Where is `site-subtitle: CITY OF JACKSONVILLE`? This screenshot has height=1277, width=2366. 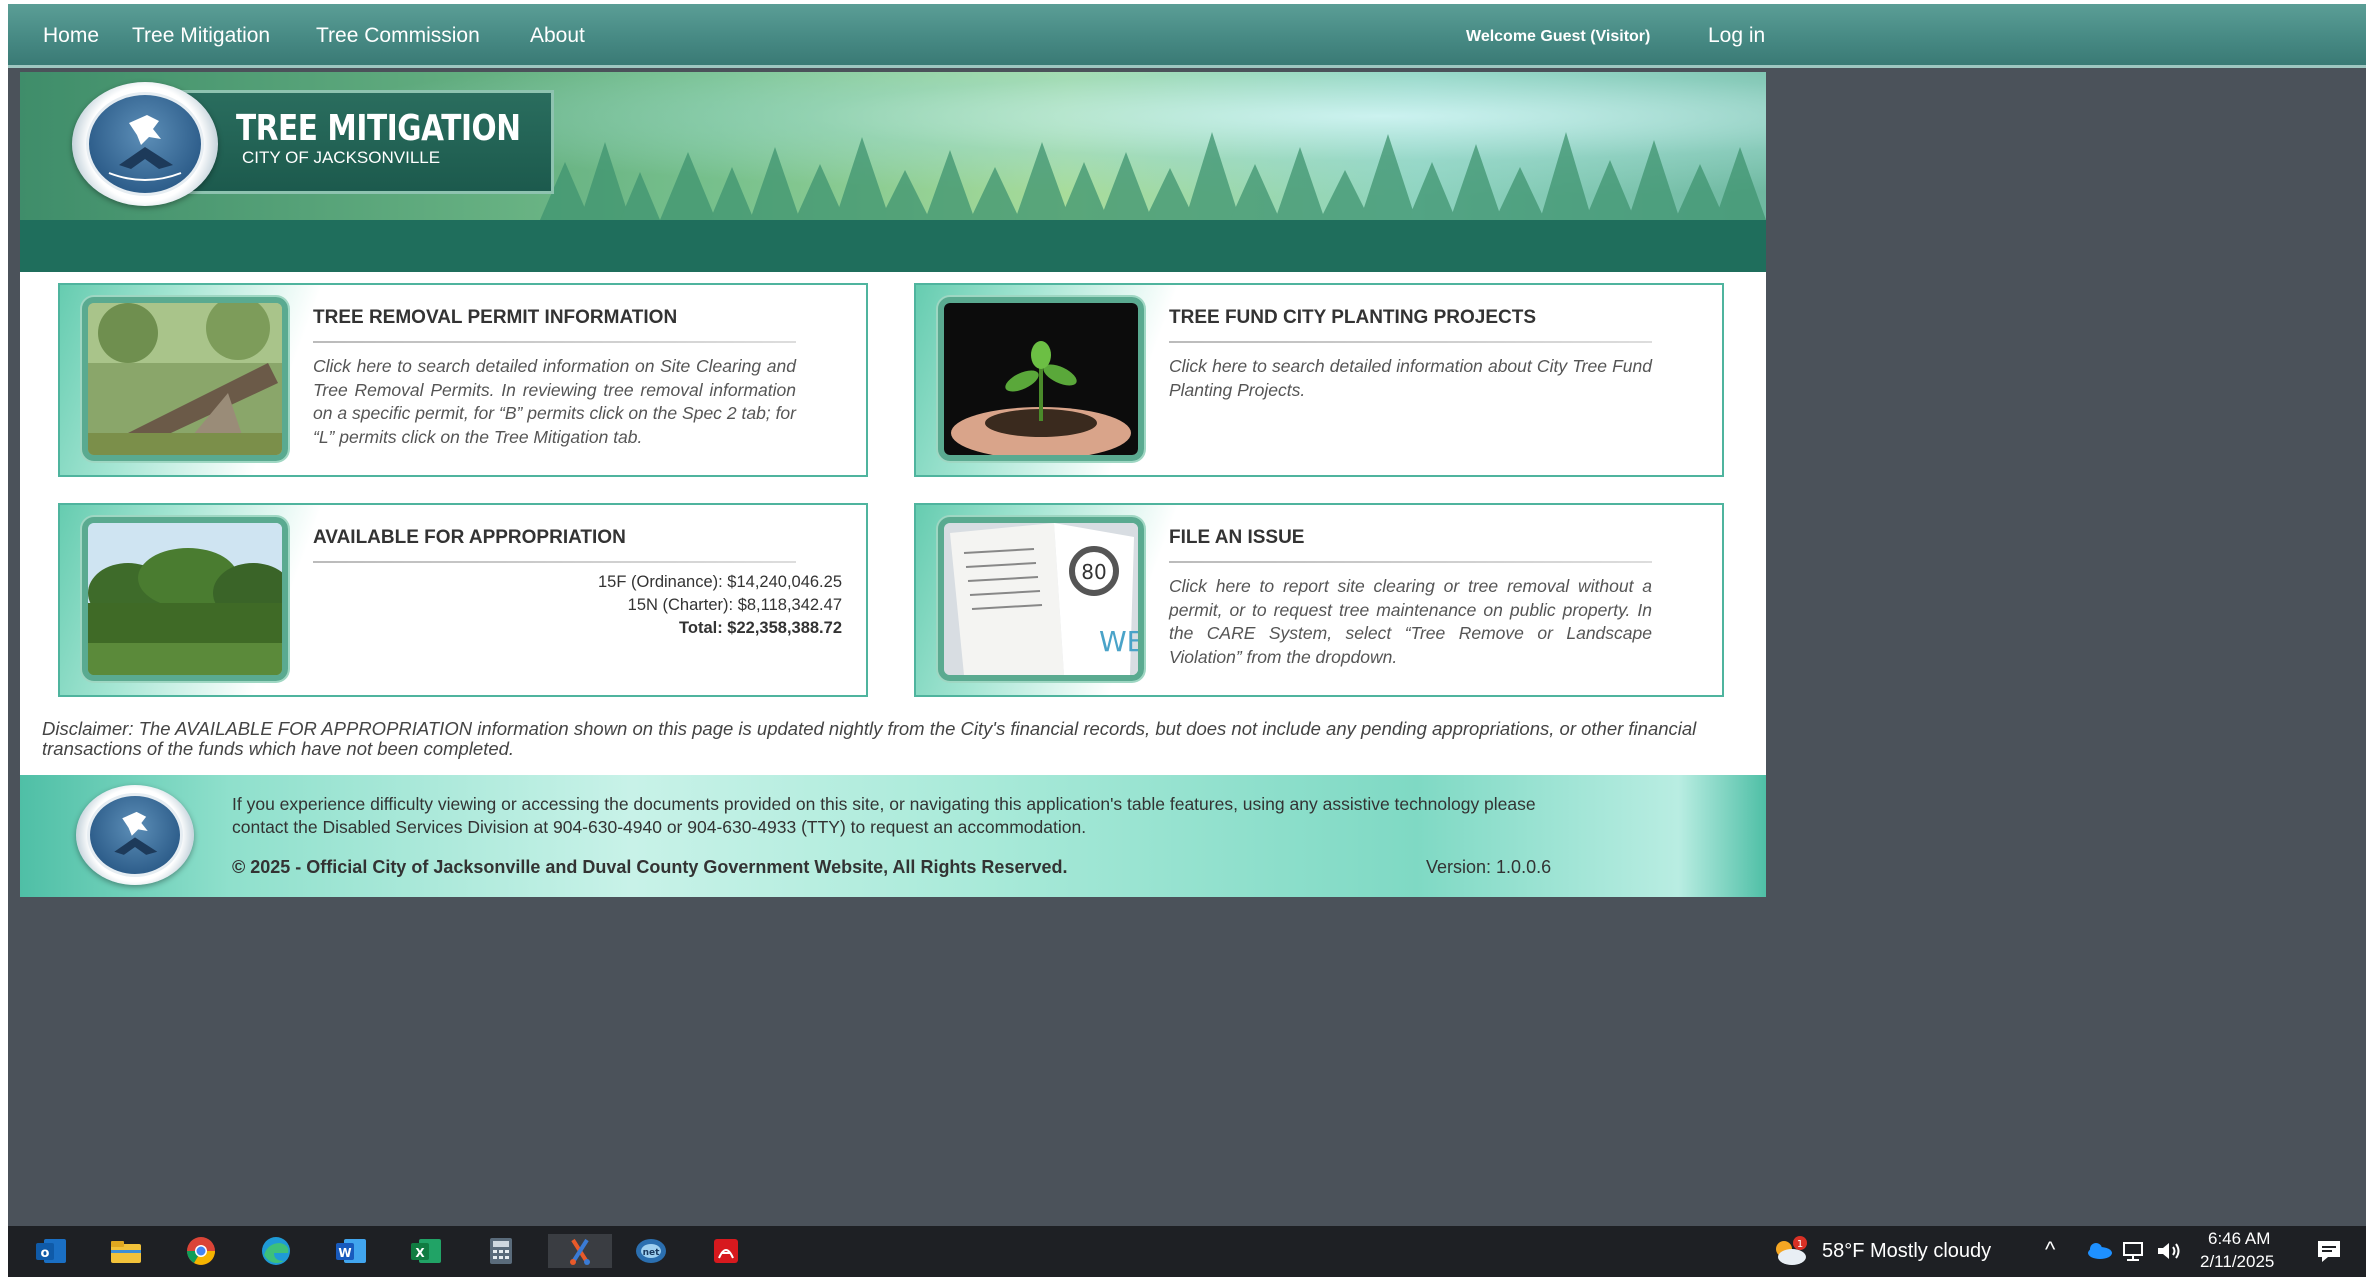 site-subtitle: CITY OF JACKSONVILLE is located at coordinates (341, 157).